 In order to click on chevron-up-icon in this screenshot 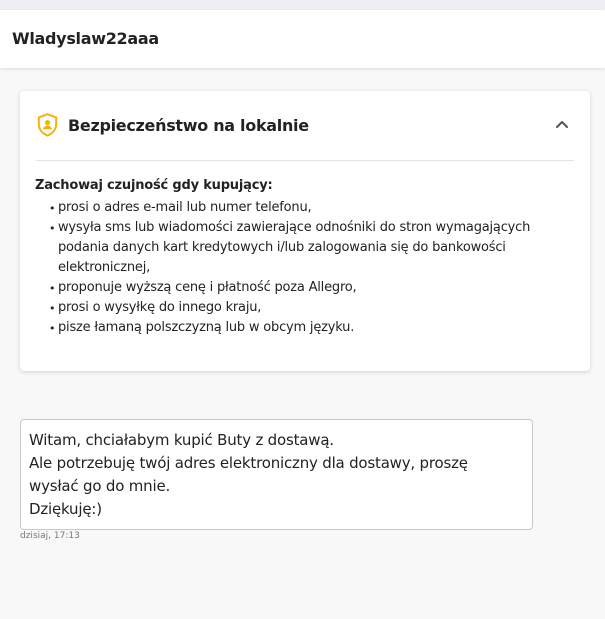, I will do `click(562, 124)`.